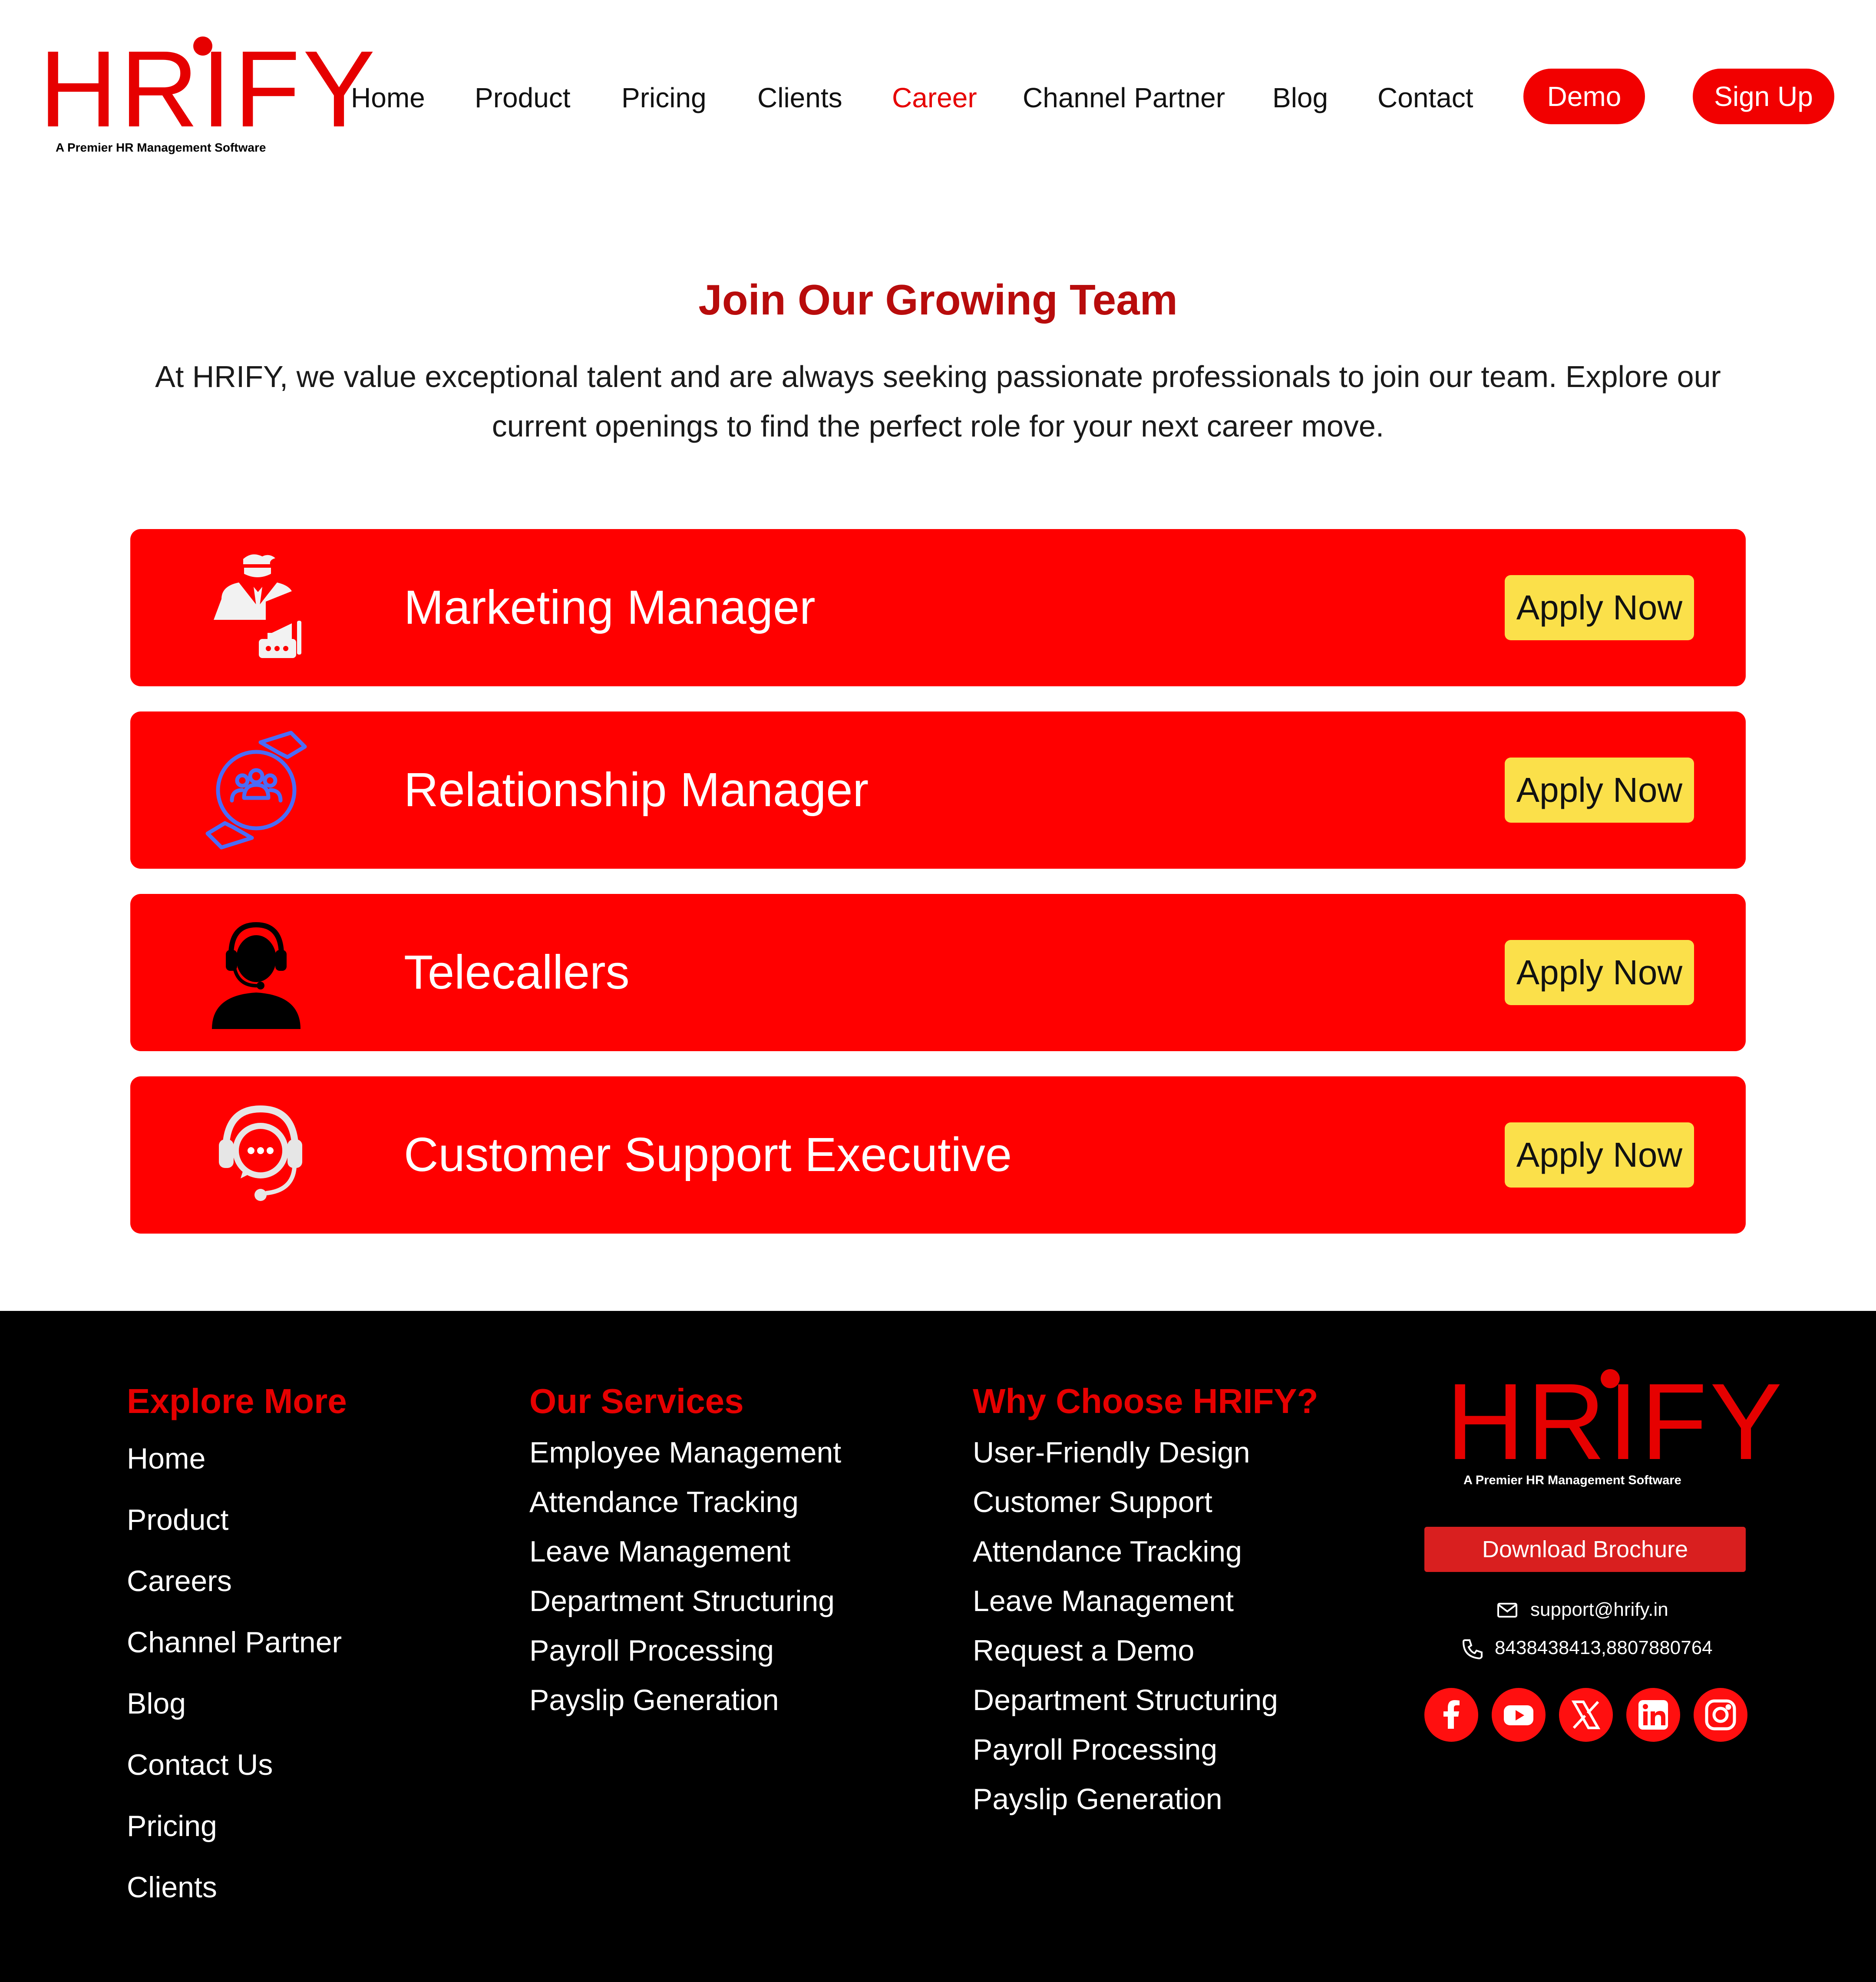 The height and width of the screenshot is (1982, 1876). I want to click on footer-service-link: Payslip Generation, so click(654, 1700).